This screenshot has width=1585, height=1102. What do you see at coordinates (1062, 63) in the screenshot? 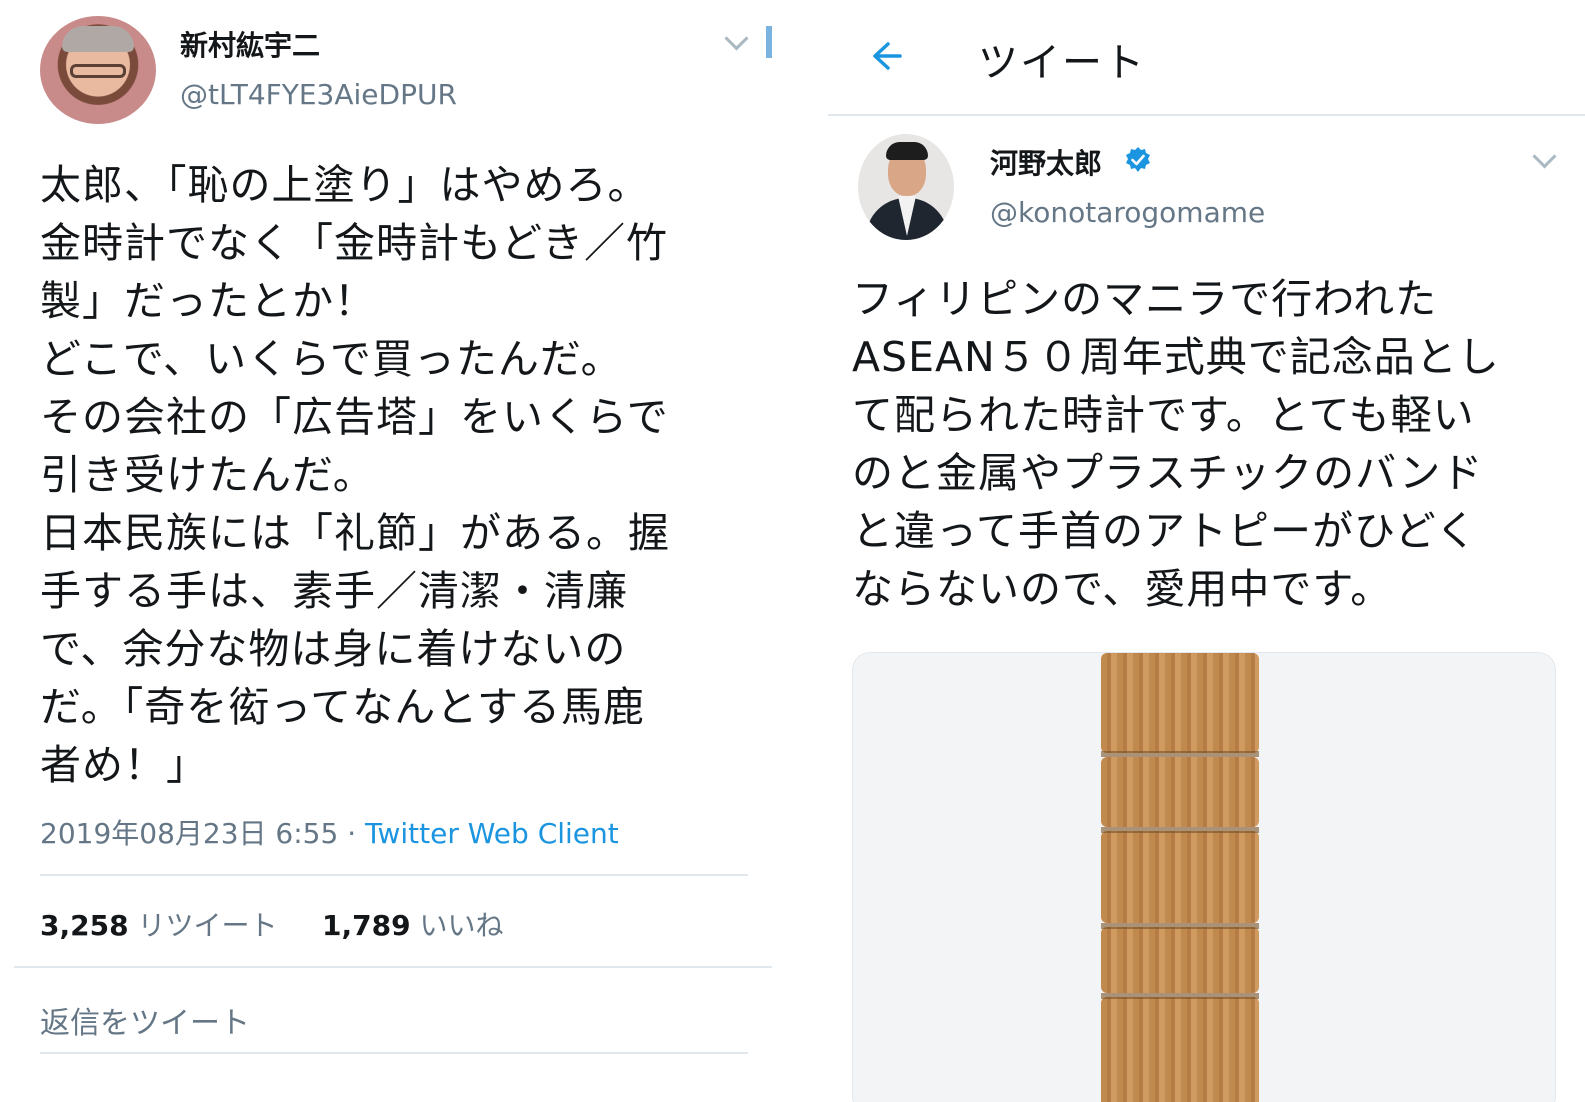
I see `page-title: ツイート` at bounding box center [1062, 63].